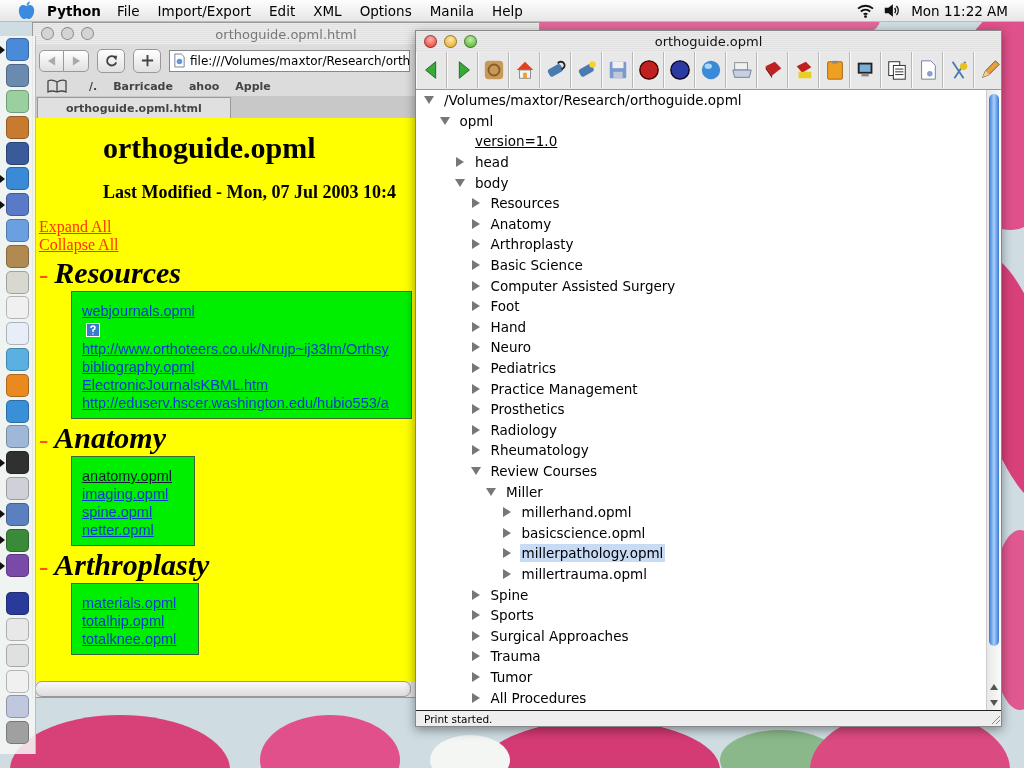 The image size is (1024, 768). I want to click on outline-item: Miller, so click(524, 491).